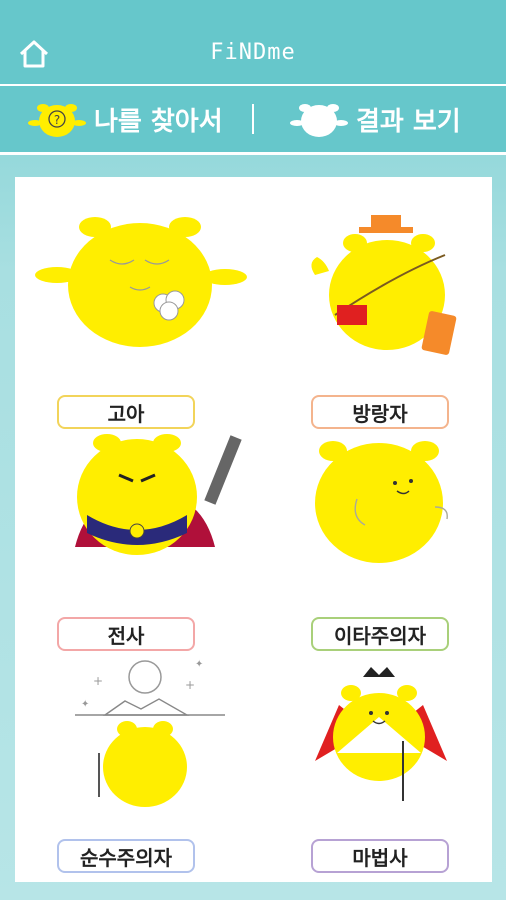 Image resolution: width=506 pixels, height=900 pixels. I want to click on character-wizard: 마법사, so click(385, 761).